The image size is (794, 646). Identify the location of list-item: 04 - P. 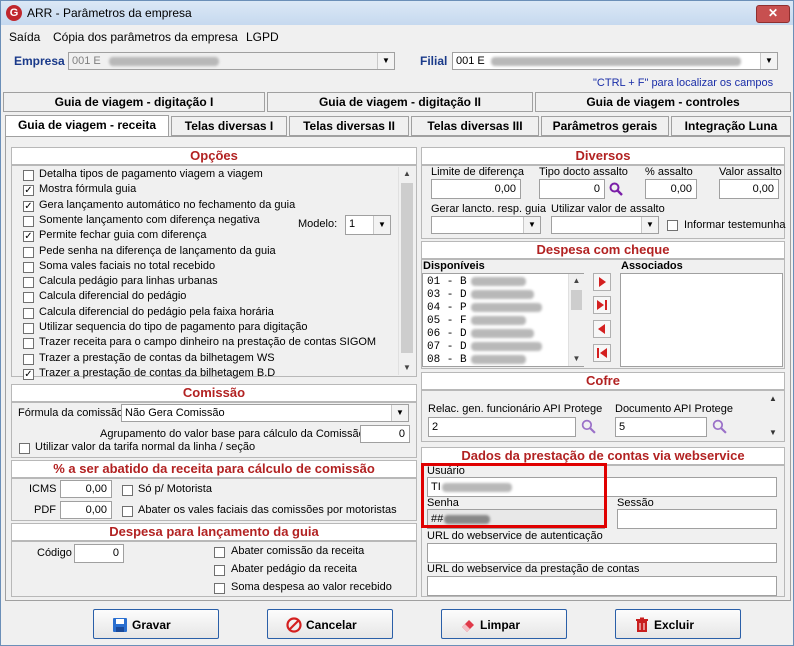
(484, 308).